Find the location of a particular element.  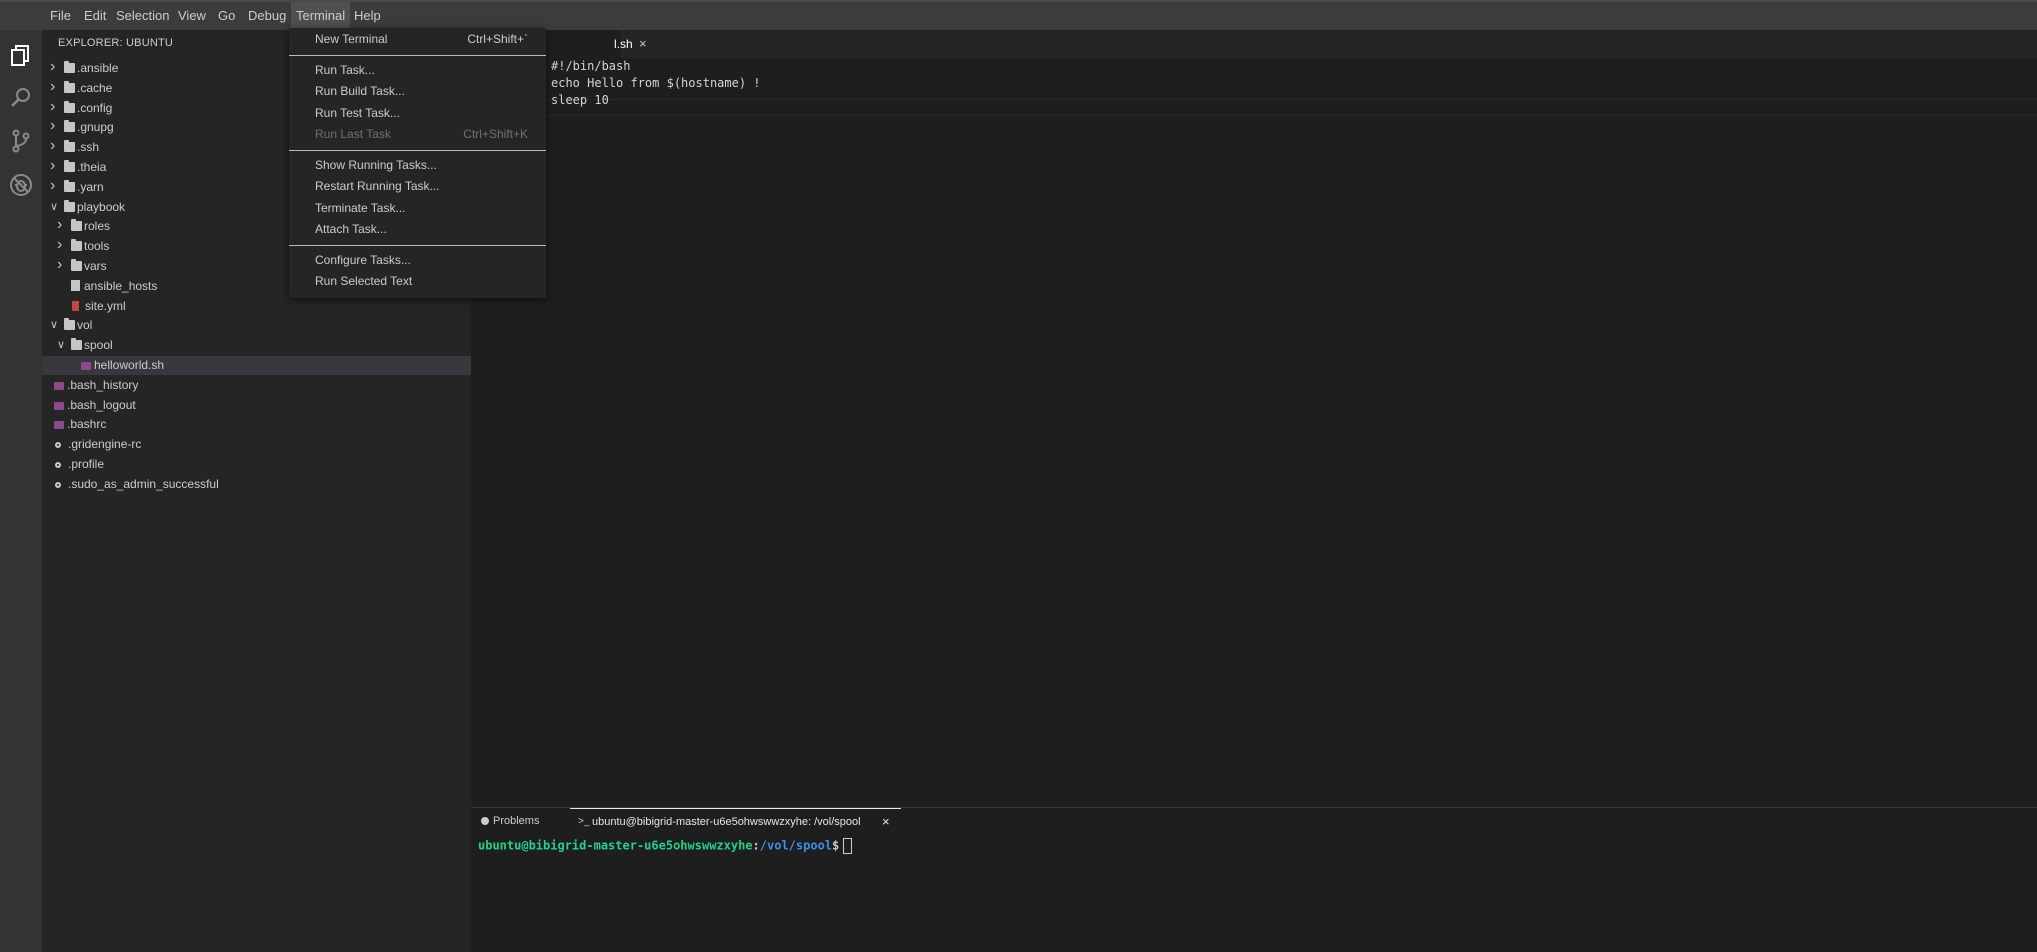

menu-debug: Debug is located at coordinates (267, 16).